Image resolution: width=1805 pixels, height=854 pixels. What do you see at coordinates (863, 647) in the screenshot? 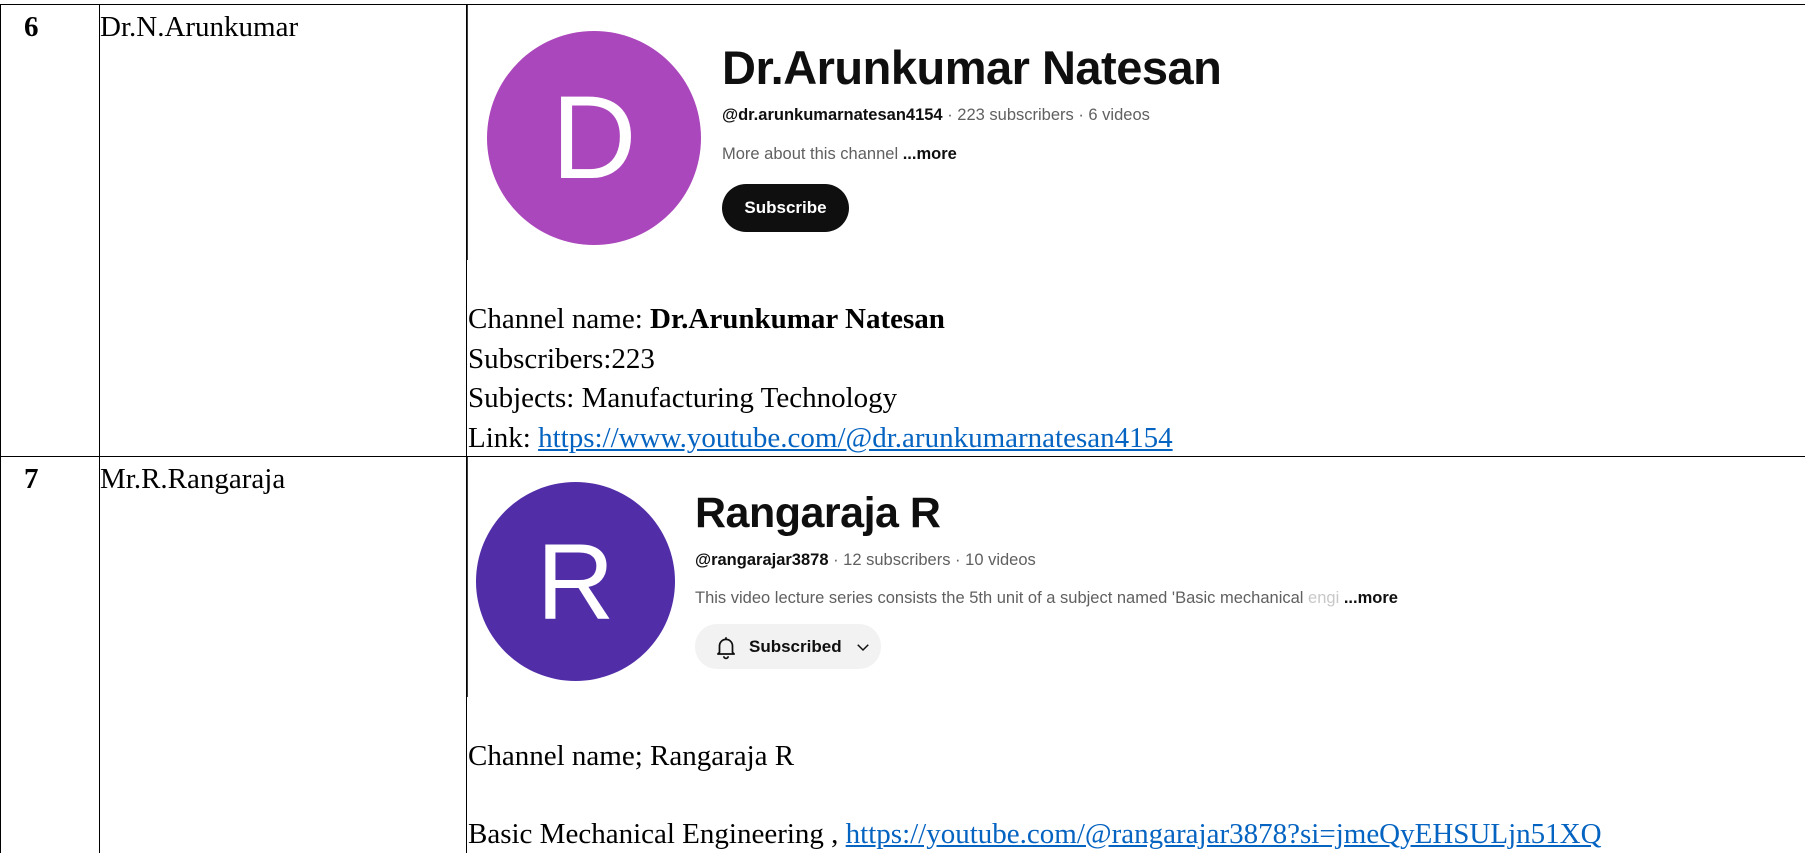
I see `chevron-down-icon` at bounding box center [863, 647].